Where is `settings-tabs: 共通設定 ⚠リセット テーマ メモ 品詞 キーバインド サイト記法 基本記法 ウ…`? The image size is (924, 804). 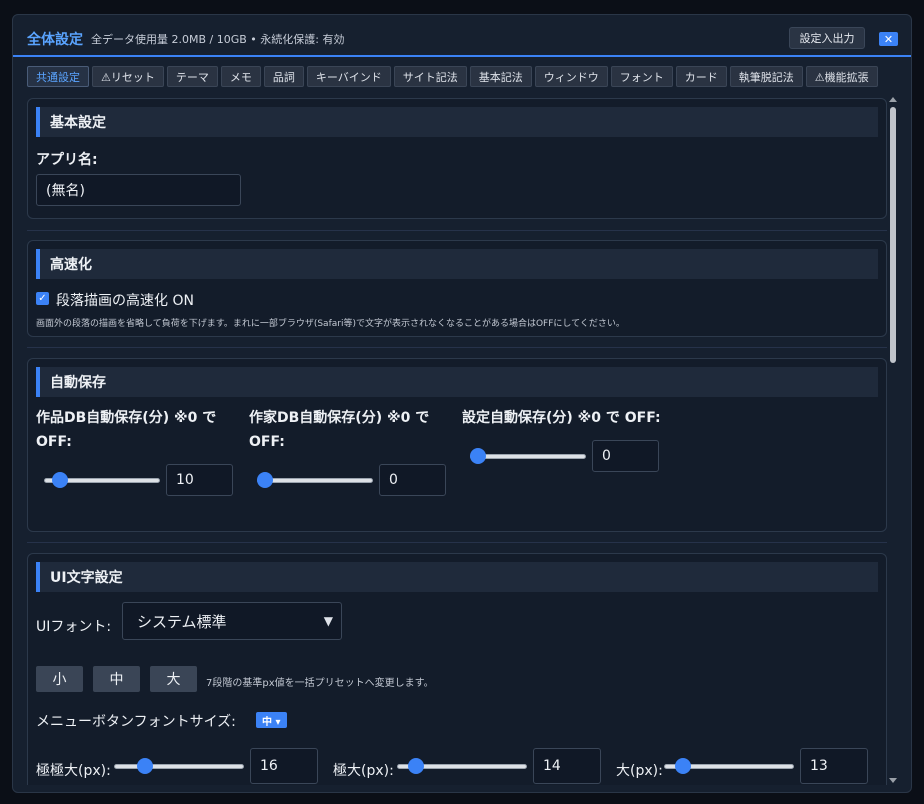
settings-tabs: 共通設定 ⚠リセット テーマ メモ 品詞 キーバインド サイト記法 基本記法 ウ… is located at coordinates (452, 76).